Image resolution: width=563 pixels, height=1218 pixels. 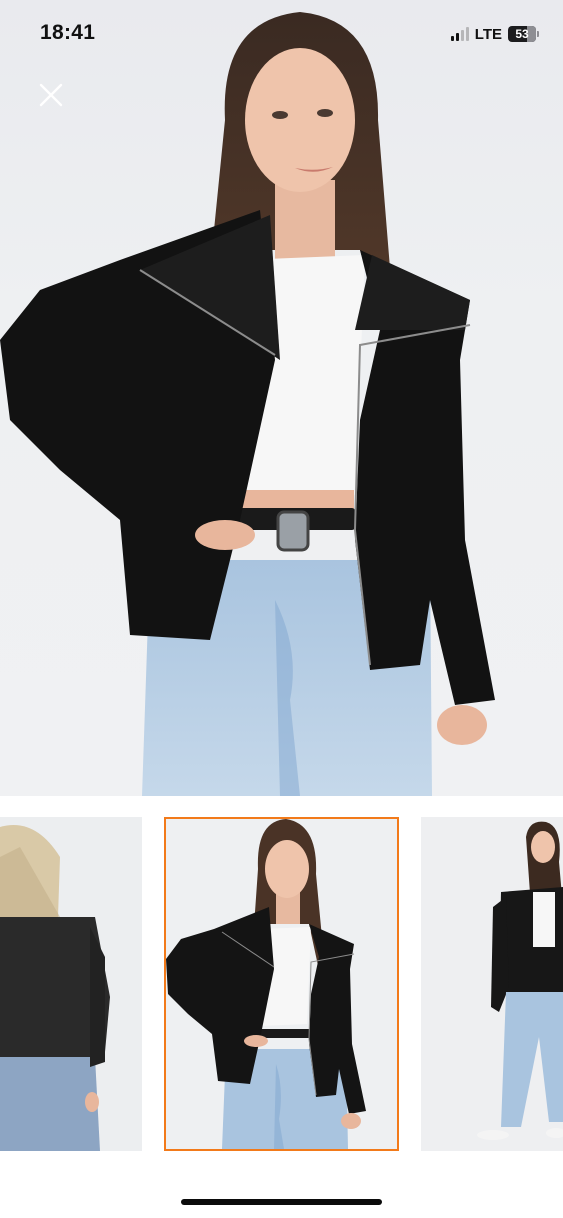 I want to click on thumbnail-back-illustration, so click(x=71, y=984).